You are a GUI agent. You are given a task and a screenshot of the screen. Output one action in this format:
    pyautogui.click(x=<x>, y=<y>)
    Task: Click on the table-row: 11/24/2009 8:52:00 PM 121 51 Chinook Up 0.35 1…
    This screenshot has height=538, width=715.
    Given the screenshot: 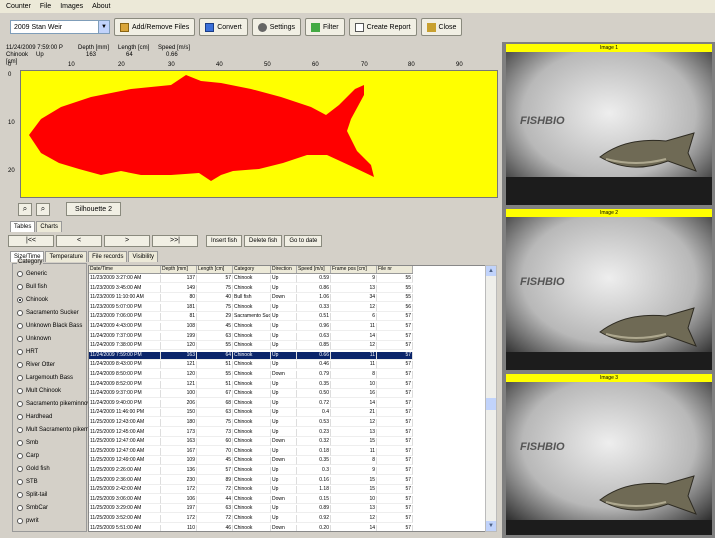 What is the action you would take?
    pyautogui.click(x=251, y=384)
    